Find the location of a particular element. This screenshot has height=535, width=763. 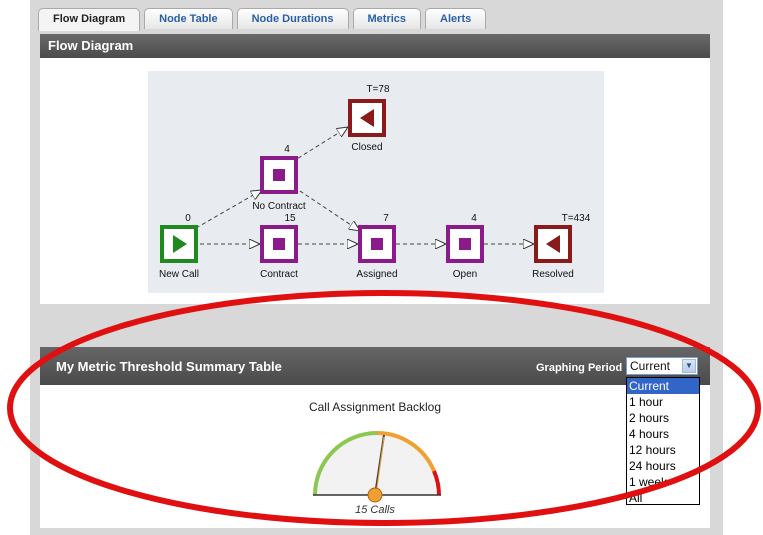

graphing-period-select: Current ▼ is located at coordinates (662, 366).